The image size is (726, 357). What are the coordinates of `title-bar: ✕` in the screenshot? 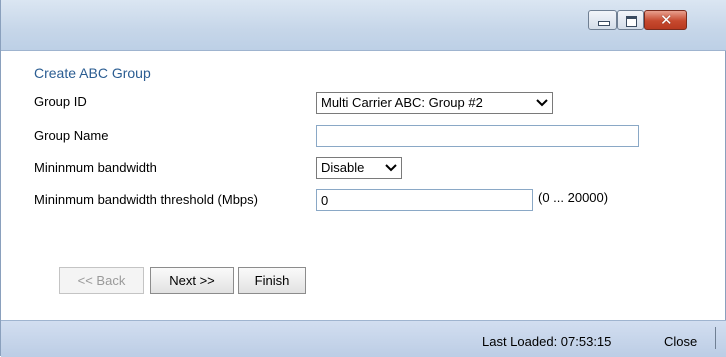 It's located at (363, 25).